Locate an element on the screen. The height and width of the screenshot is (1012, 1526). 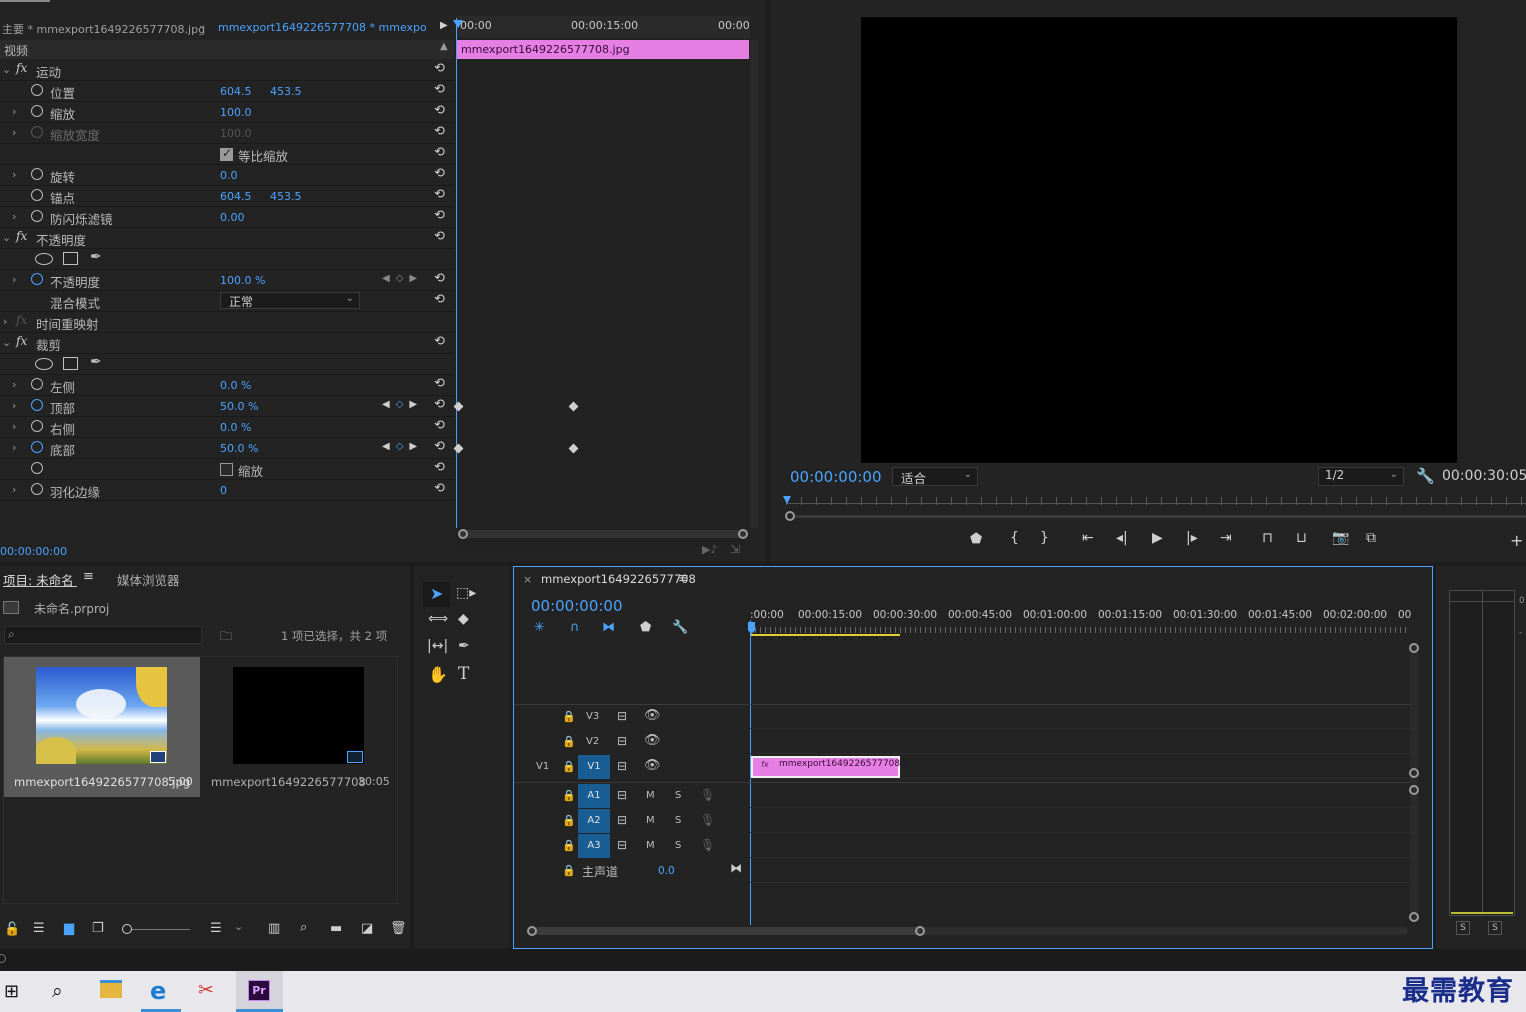
anchor-x-value: 604.5 is located at coordinates (236, 196).